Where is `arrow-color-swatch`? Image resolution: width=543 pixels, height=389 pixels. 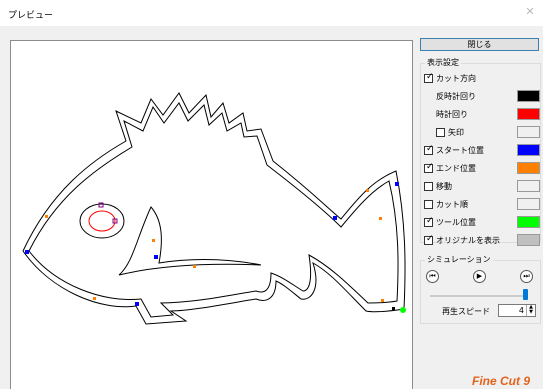
arrow-color-swatch is located at coordinates (528, 132).